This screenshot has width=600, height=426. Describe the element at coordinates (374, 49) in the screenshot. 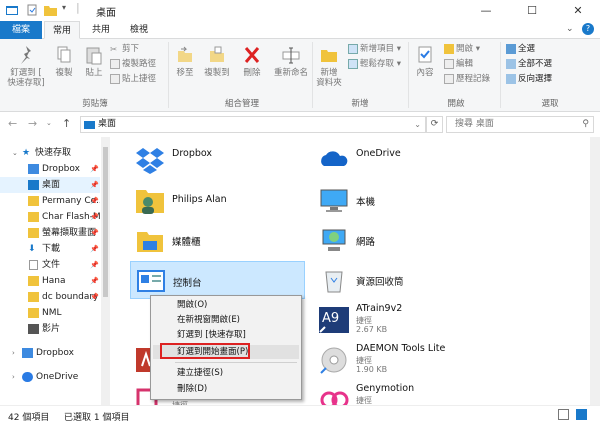

I see `new-item-button: 新增項目 ▾` at that location.